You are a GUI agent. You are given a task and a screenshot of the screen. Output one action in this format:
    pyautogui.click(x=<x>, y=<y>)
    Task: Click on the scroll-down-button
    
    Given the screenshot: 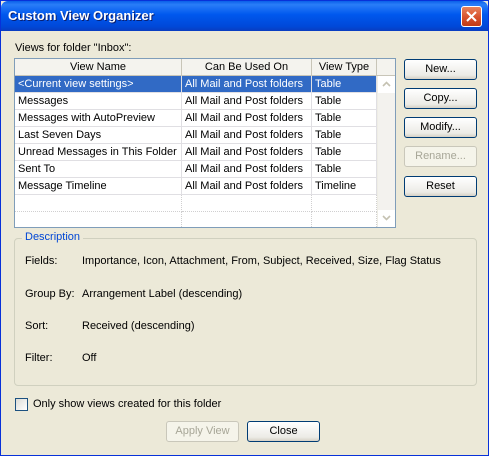 What is the action you would take?
    pyautogui.click(x=386, y=218)
    